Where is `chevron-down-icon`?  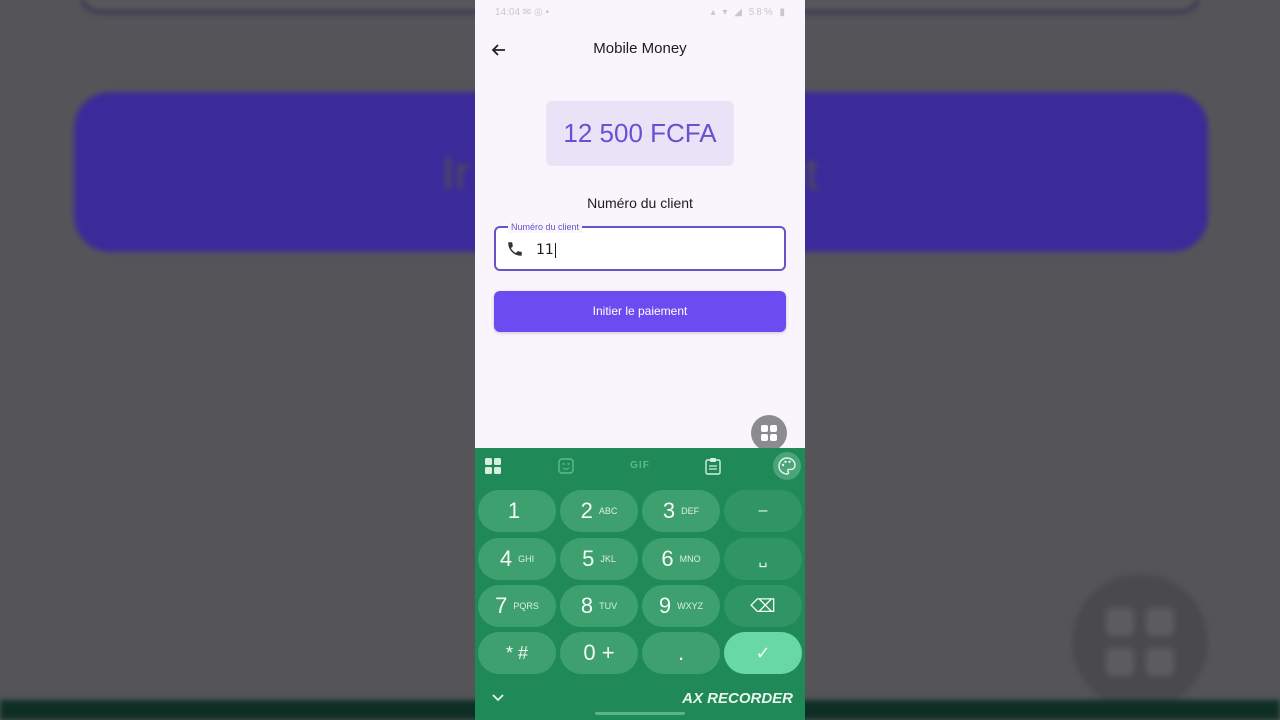
chevron-down-icon is located at coordinates (498, 698).